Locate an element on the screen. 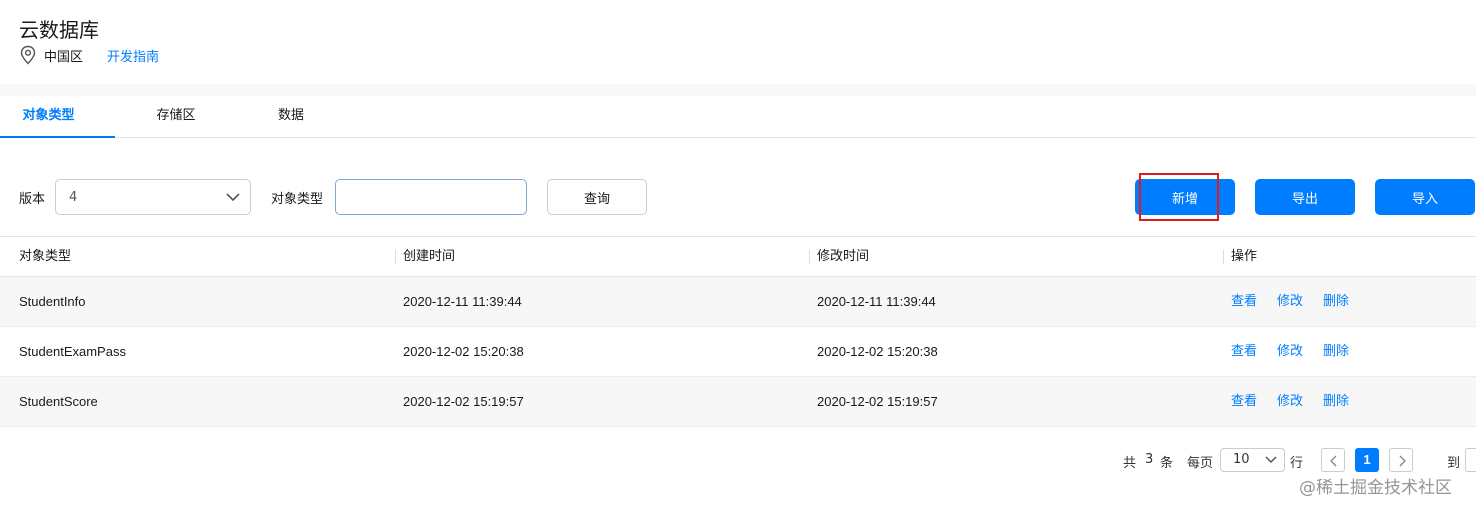 This screenshot has width=1476, height=511. per-page-select: 10 is located at coordinates (1252, 460).